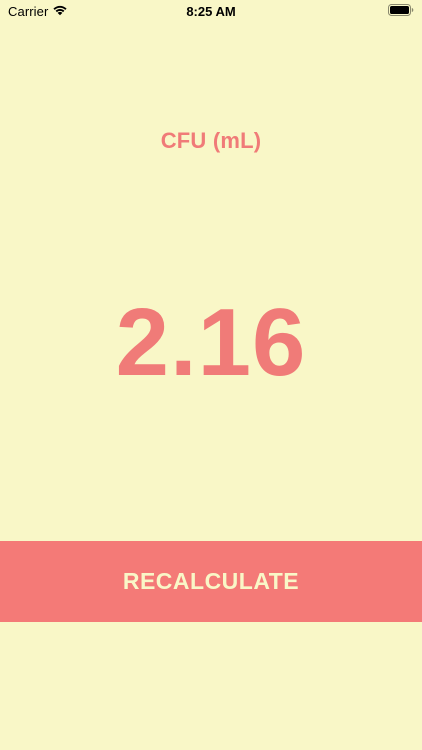  Describe the element at coordinates (211, 342) in the screenshot. I see `result-value: 2.16` at that location.